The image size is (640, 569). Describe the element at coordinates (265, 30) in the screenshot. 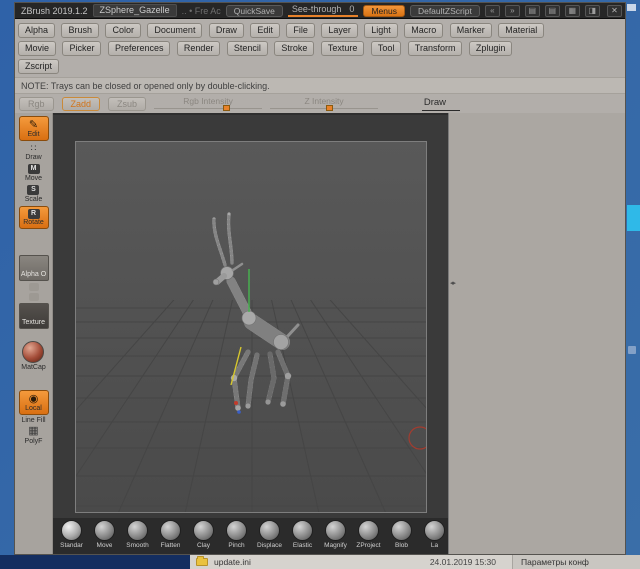

I see `menu-item-edit: Edit` at that location.